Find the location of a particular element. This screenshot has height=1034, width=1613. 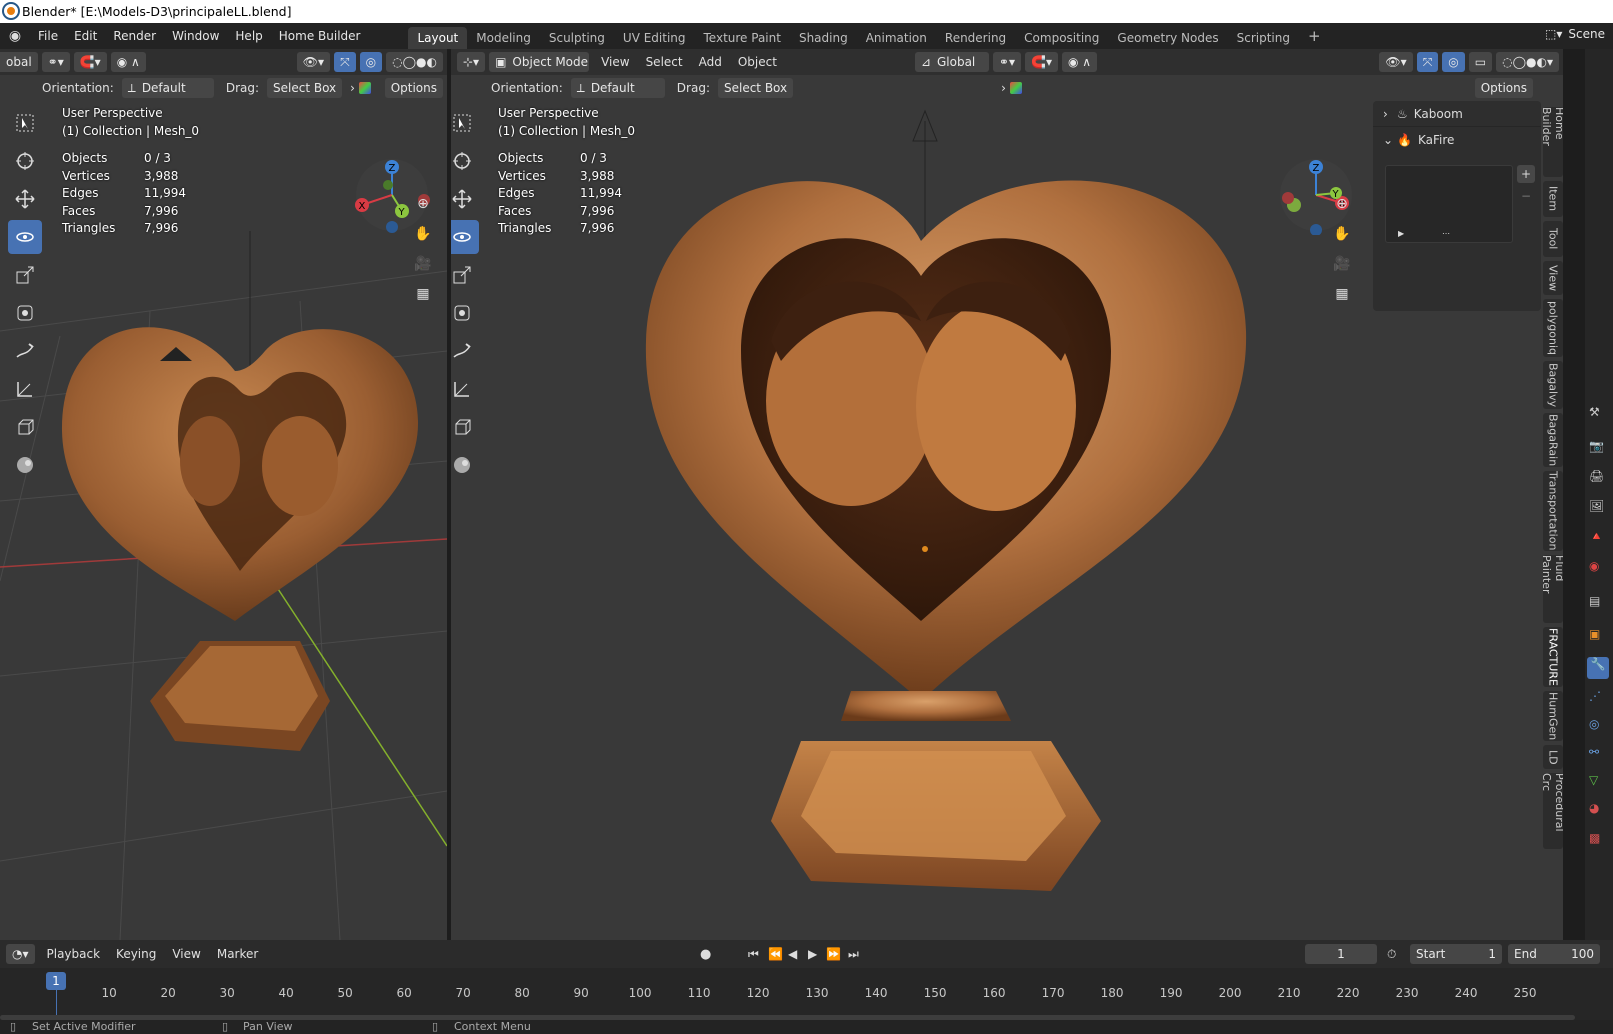

overlay-toggle-icon: ◎ is located at coordinates (371, 62).